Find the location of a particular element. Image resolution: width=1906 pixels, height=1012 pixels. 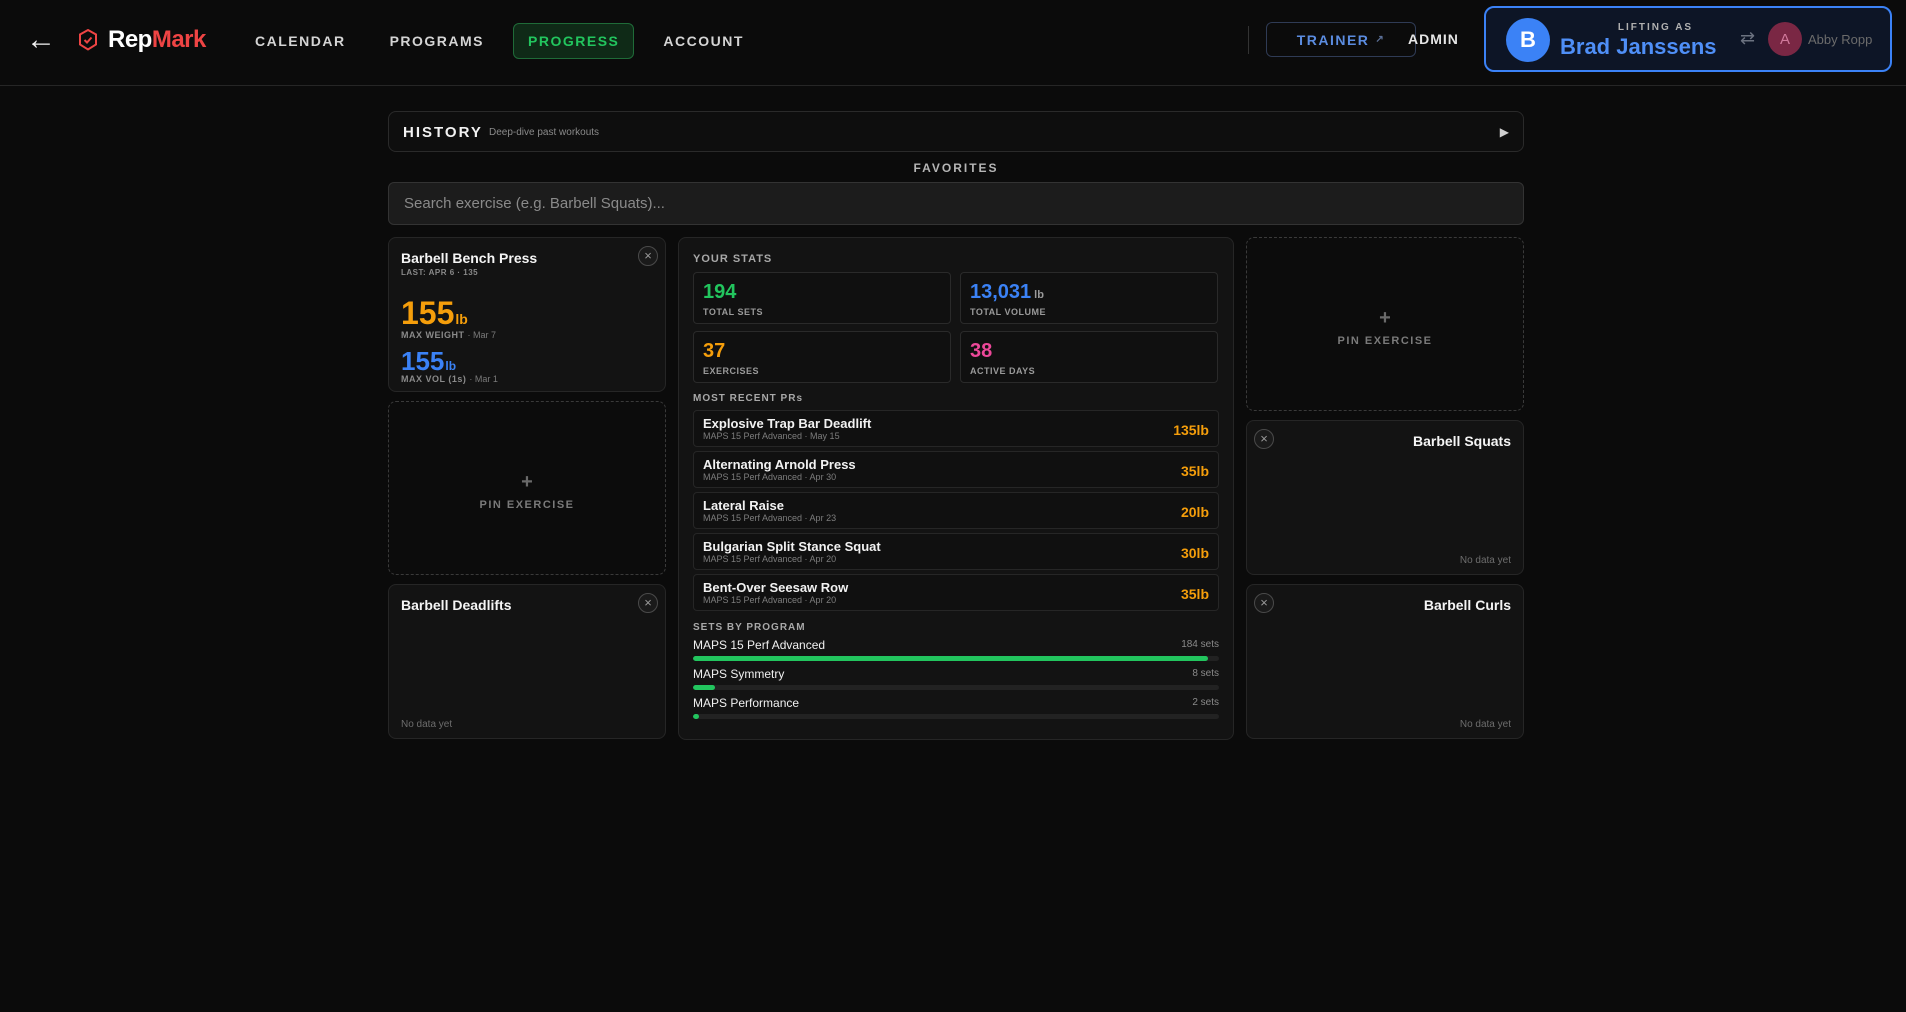

alt-user-avatar: A is located at coordinates (1785, 39).